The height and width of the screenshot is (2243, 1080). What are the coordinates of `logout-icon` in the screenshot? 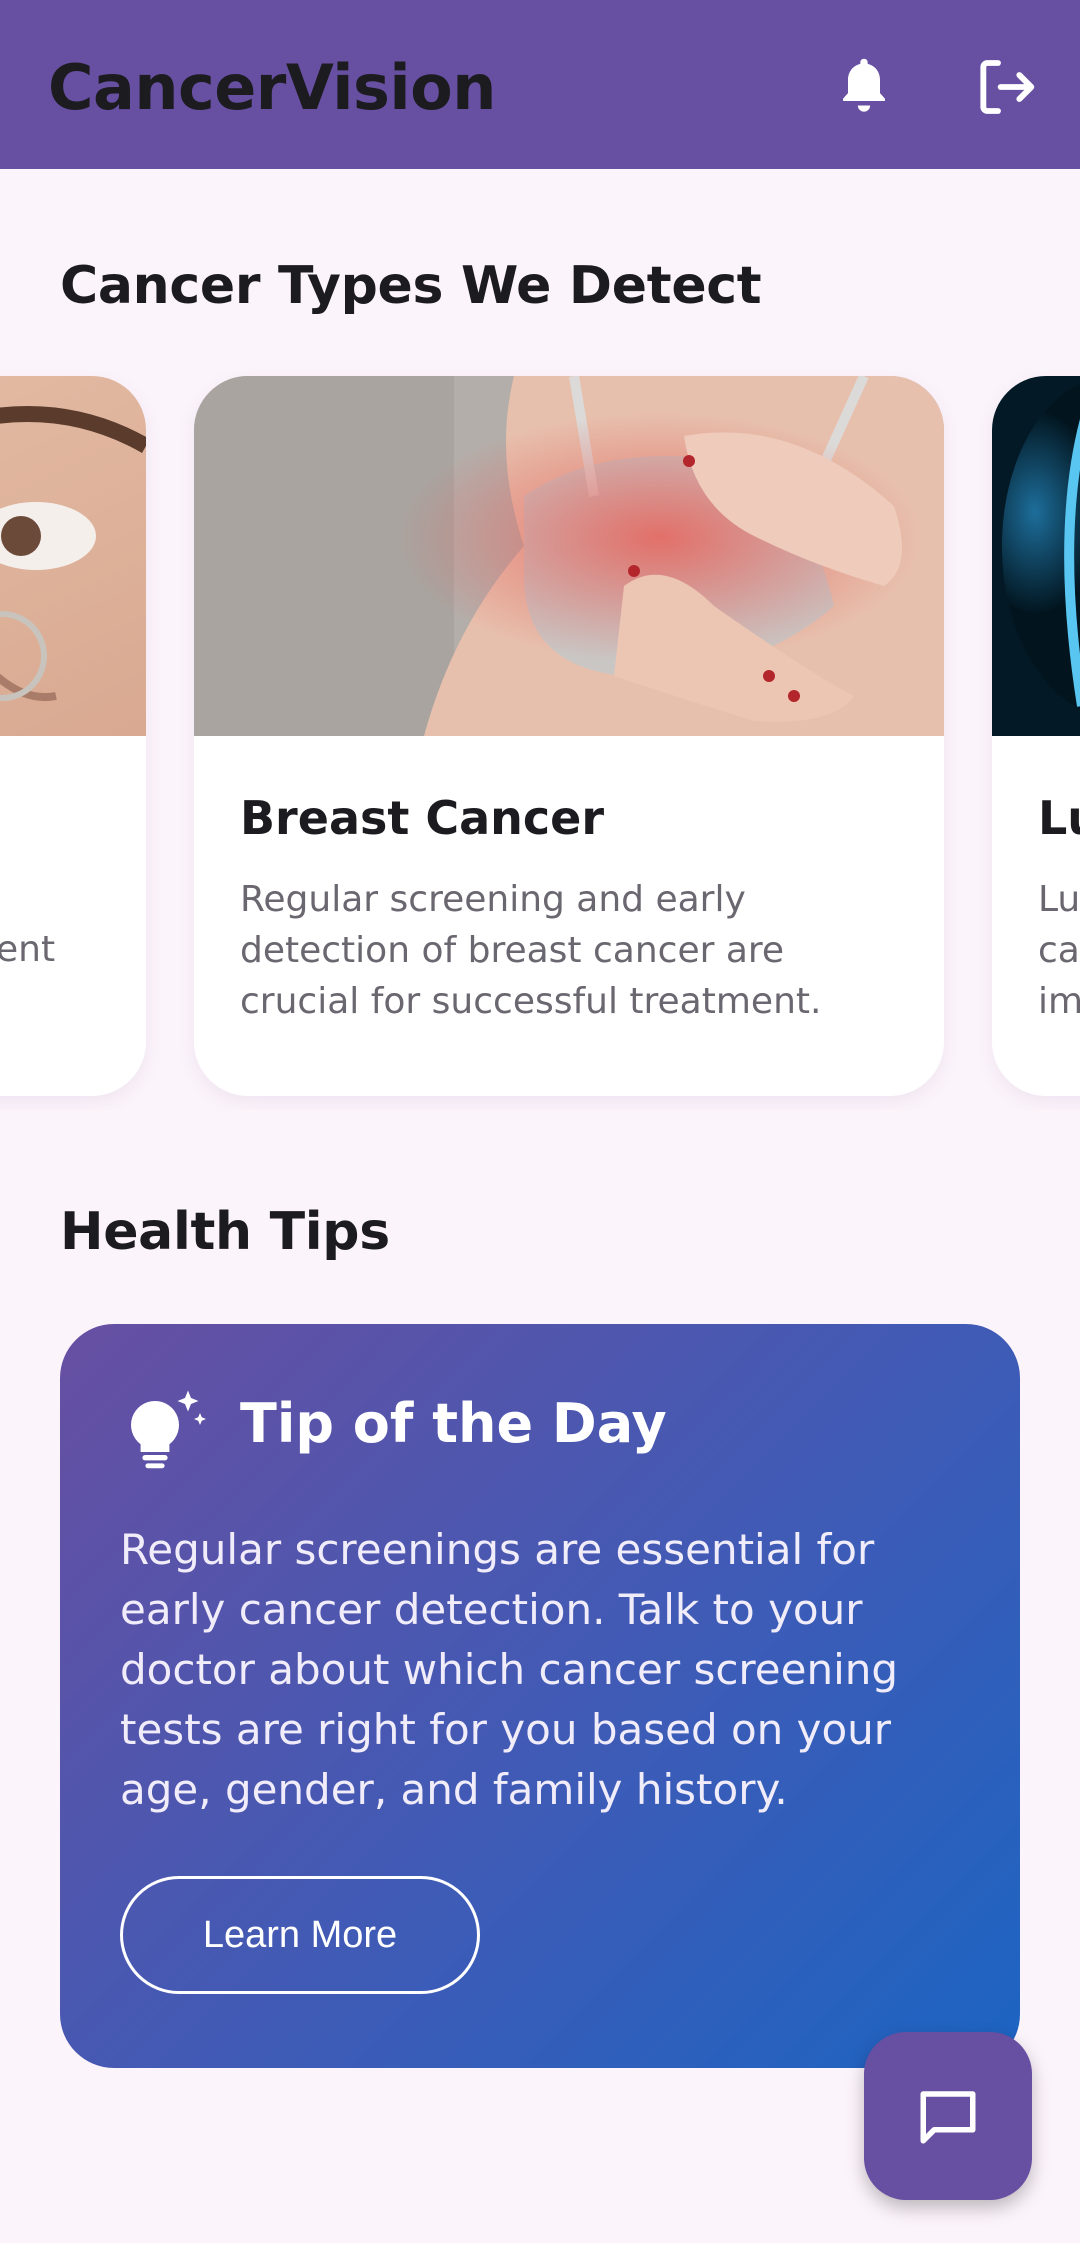 It's located at (1007, 87).